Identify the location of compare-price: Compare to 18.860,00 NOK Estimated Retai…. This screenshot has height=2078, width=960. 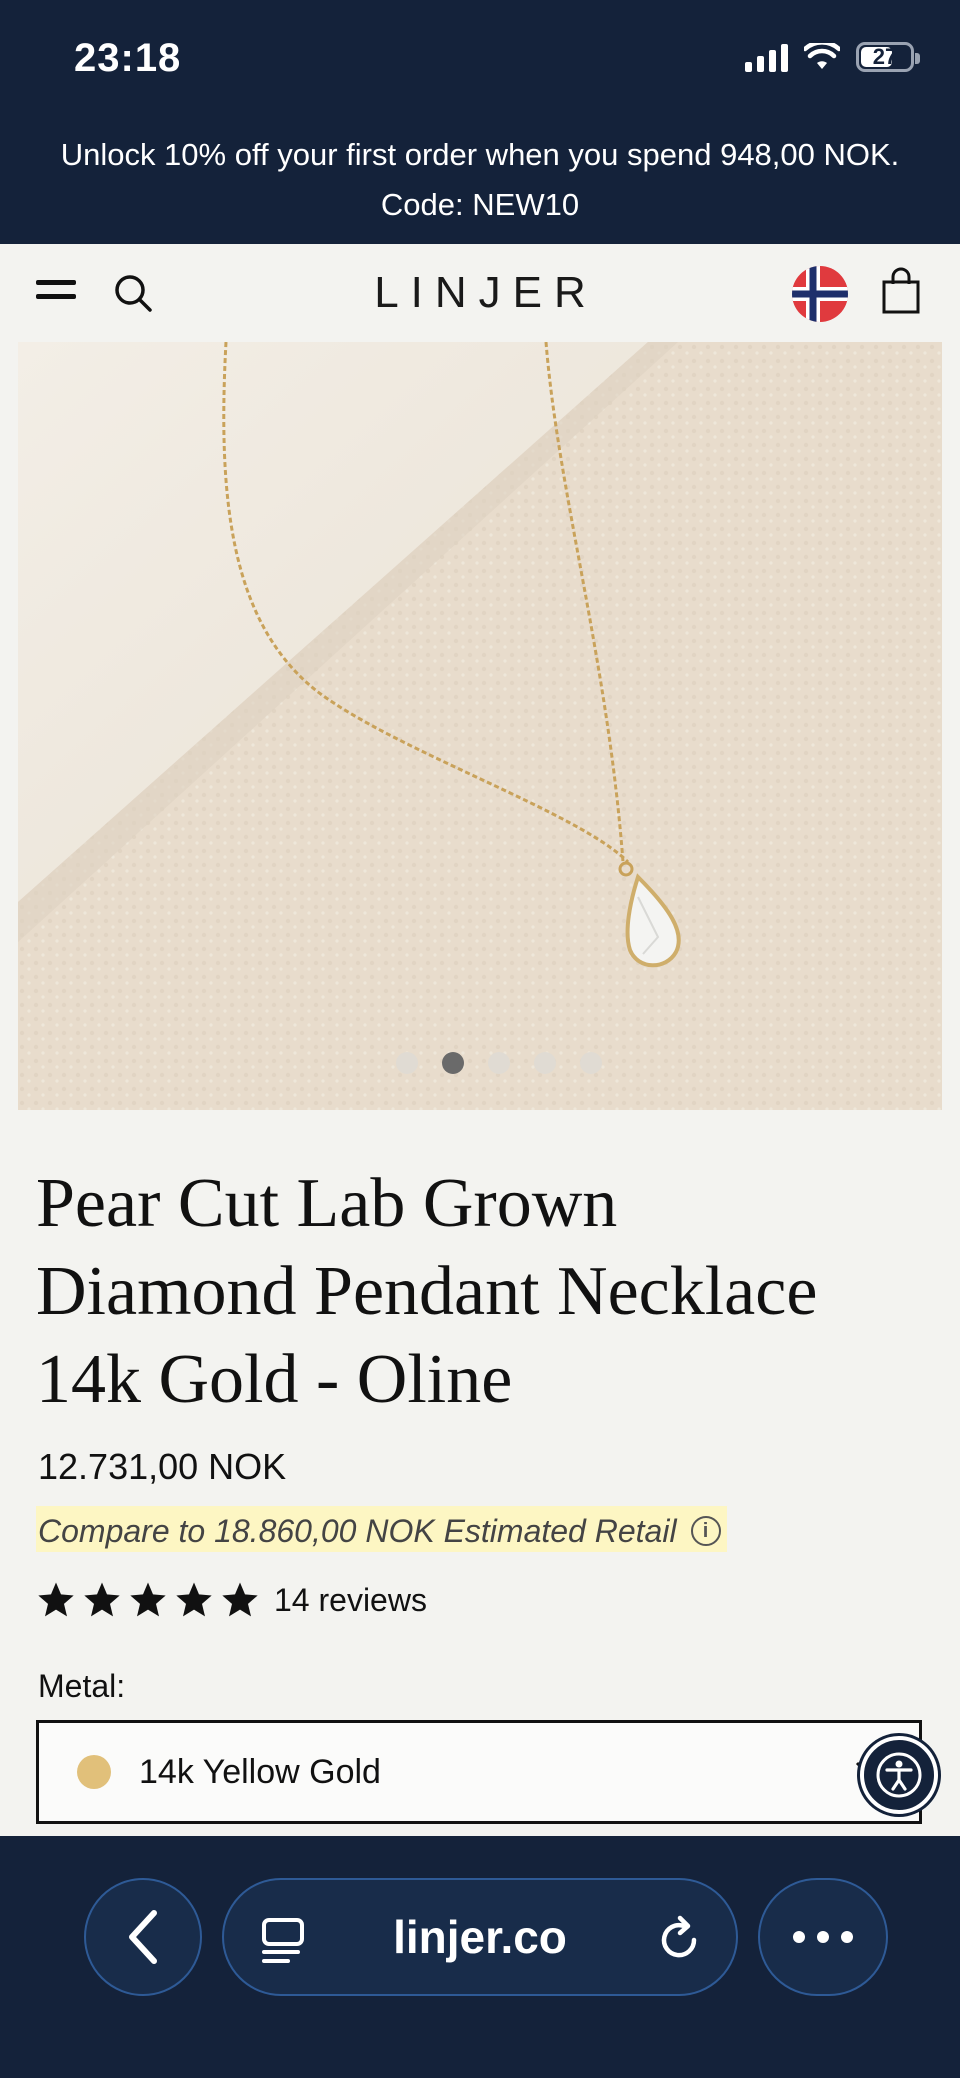
(381, 1529).